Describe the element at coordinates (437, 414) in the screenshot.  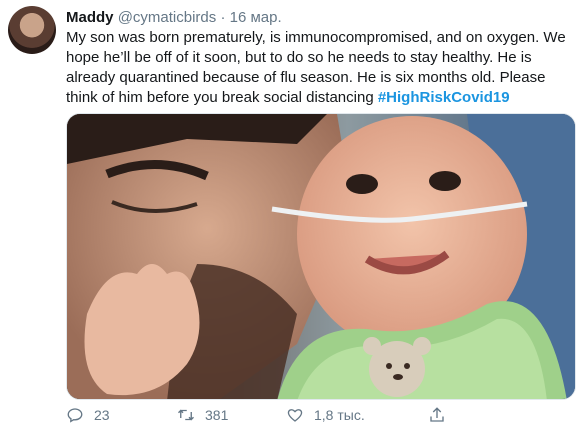
I see `share-icon` at that location.